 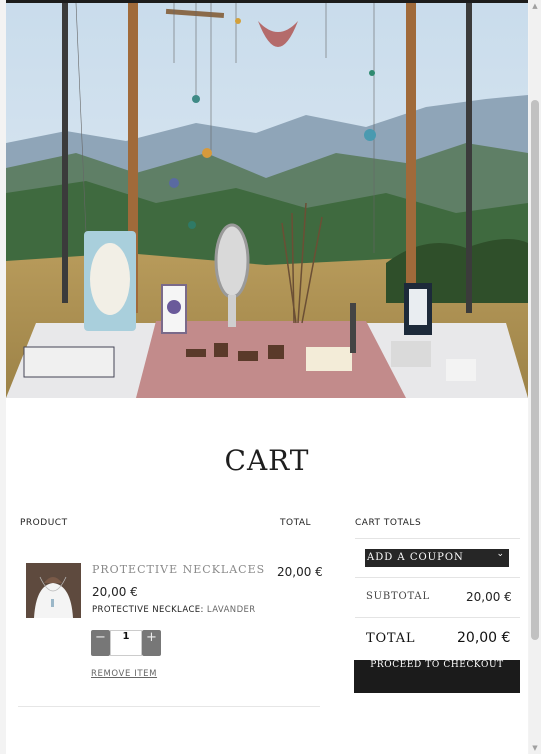 I want to click on product-variant: PROTECTIVE NECKLACE: LAVANDER, so click(x=174, y=610).